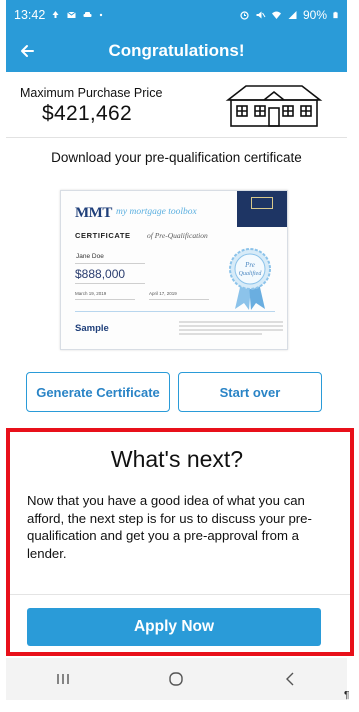  What do you see at coordinates (262, 203) in the screenshot?
I see `bank-icon` at bounding box center [262, 203].